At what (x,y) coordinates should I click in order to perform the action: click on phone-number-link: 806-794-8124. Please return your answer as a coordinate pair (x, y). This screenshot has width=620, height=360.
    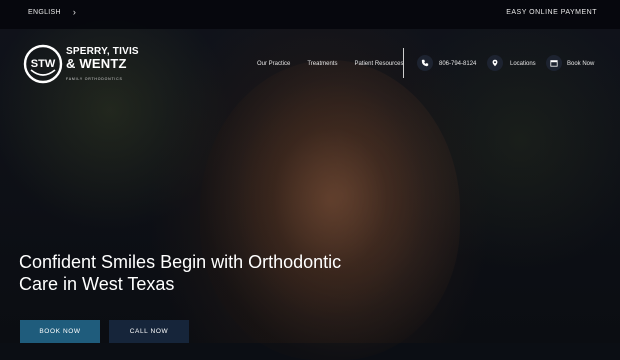
    Looking at the image, I should click on (457, 64).